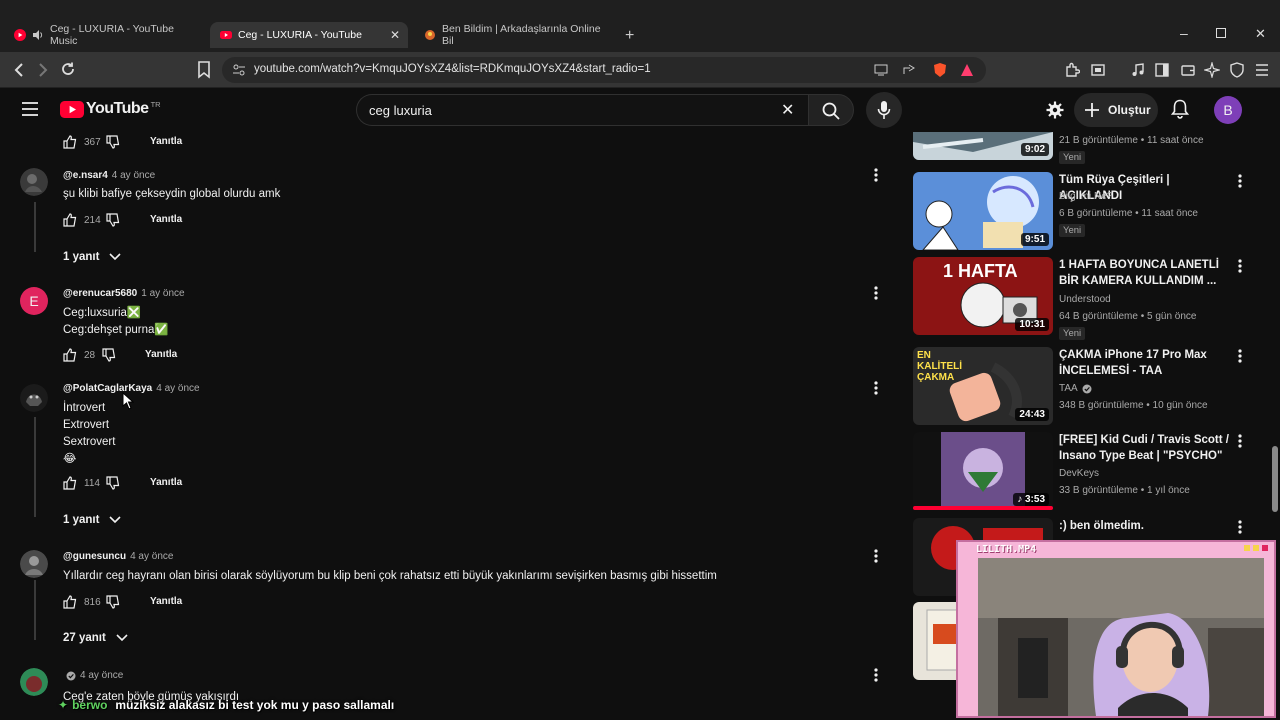 The image size is (1280, 720). What do you see at coordinates (1237, 70) in the screenshot?
I see `vpn-icon` at bounding box center [1237, 70].